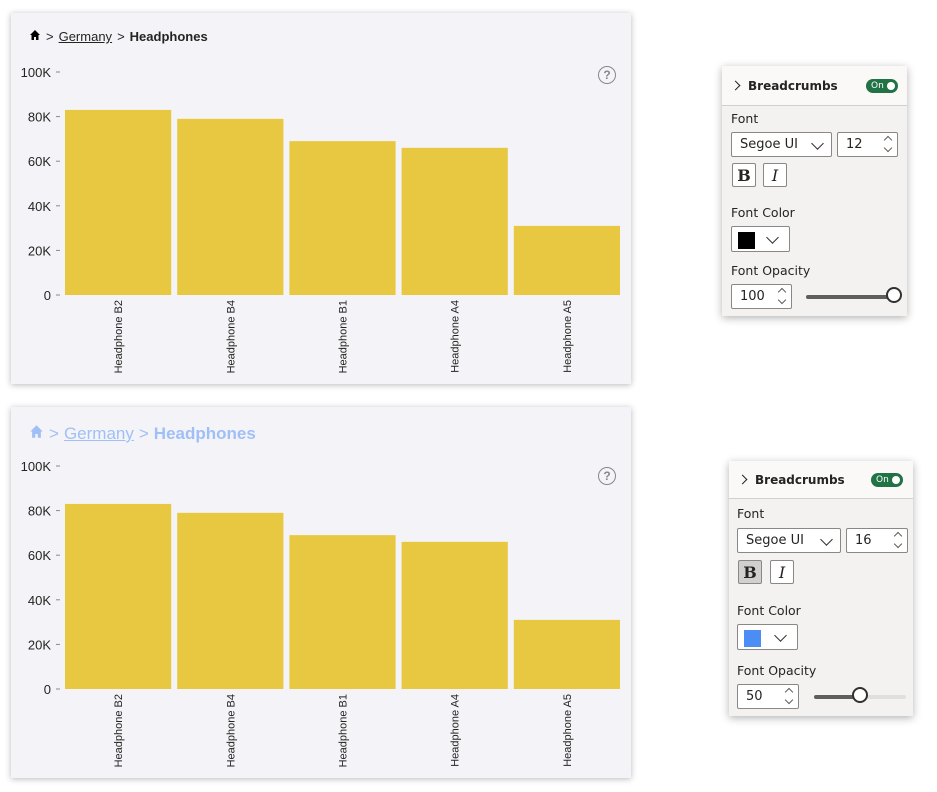  I want to click on font-size-value: 16, so click(863, 540).